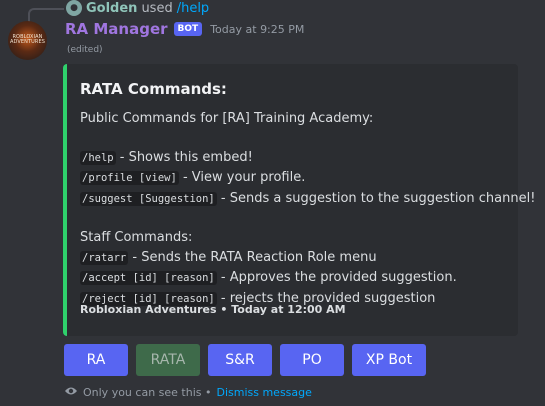  I want to click on command-code: /ratarr, so click(104, 257).